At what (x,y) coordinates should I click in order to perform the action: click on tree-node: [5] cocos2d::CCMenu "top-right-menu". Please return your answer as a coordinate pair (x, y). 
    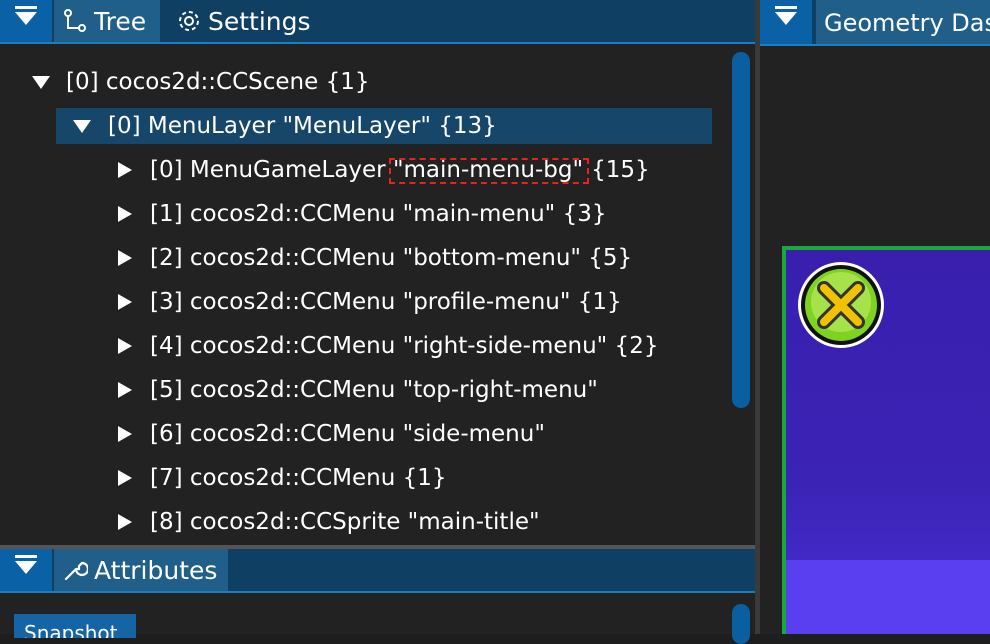
    Looking at the image, I should click on (356, 390).